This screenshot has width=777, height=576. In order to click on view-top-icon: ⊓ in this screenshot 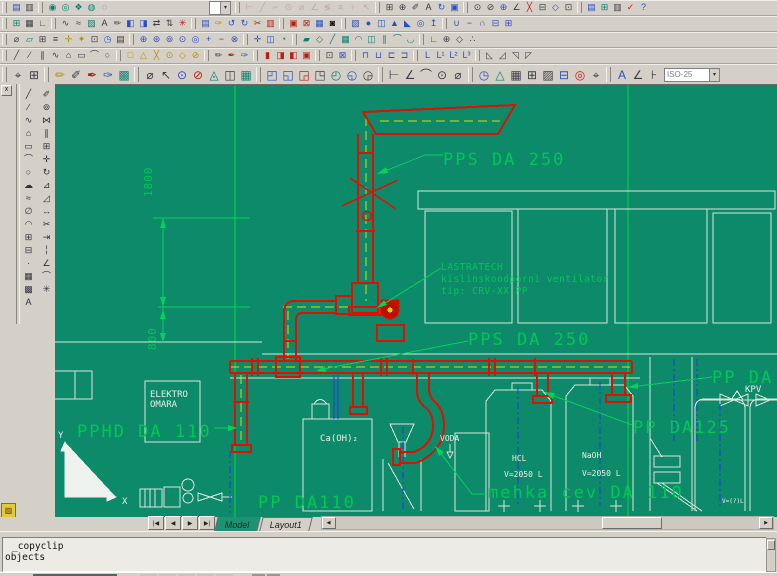, I will do `click(365, 55)`.